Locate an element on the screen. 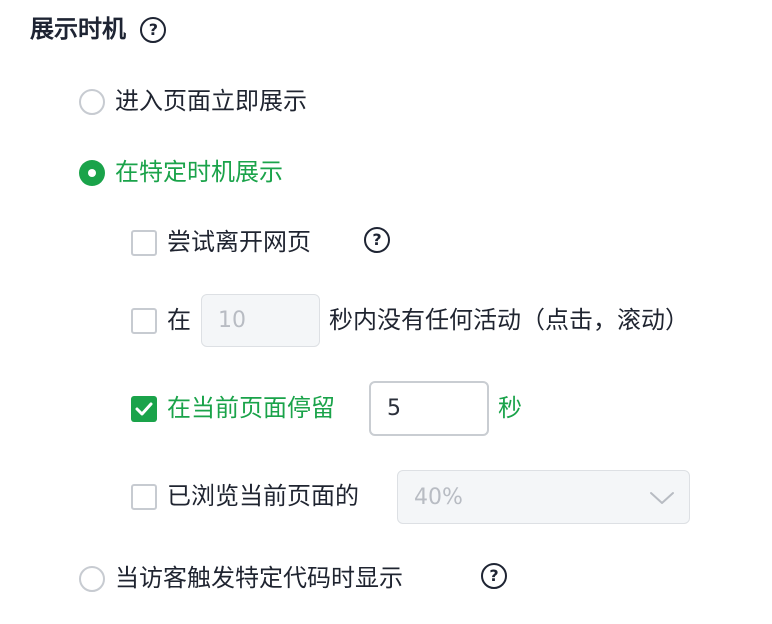 The image size is (772, 624). checkbox-leave-page is located at coordinates (144, 243).